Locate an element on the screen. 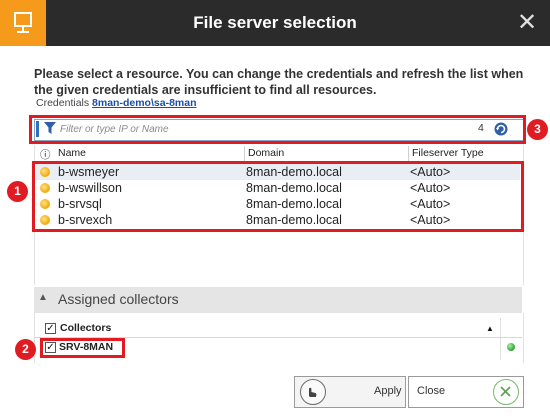 This screenshot has height=420, width=550. credentials-line: Credentials 8man-demo\sa-8man is located at coordinates (116, 103).